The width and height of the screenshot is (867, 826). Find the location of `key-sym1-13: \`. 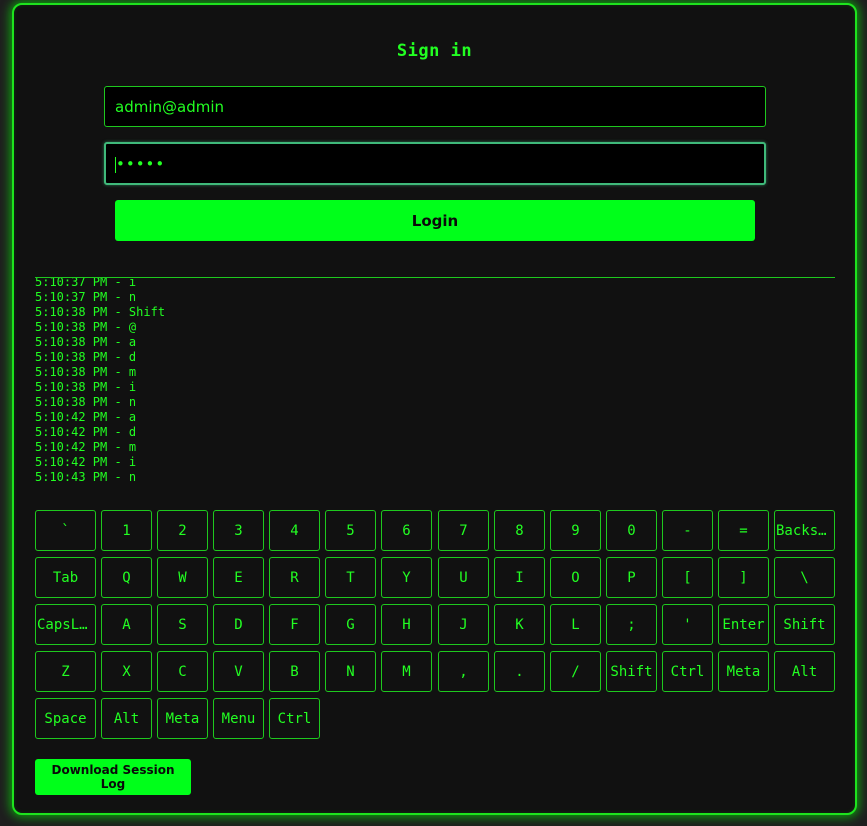

key-sym1-13: \ is located at coordinates (804, 577).